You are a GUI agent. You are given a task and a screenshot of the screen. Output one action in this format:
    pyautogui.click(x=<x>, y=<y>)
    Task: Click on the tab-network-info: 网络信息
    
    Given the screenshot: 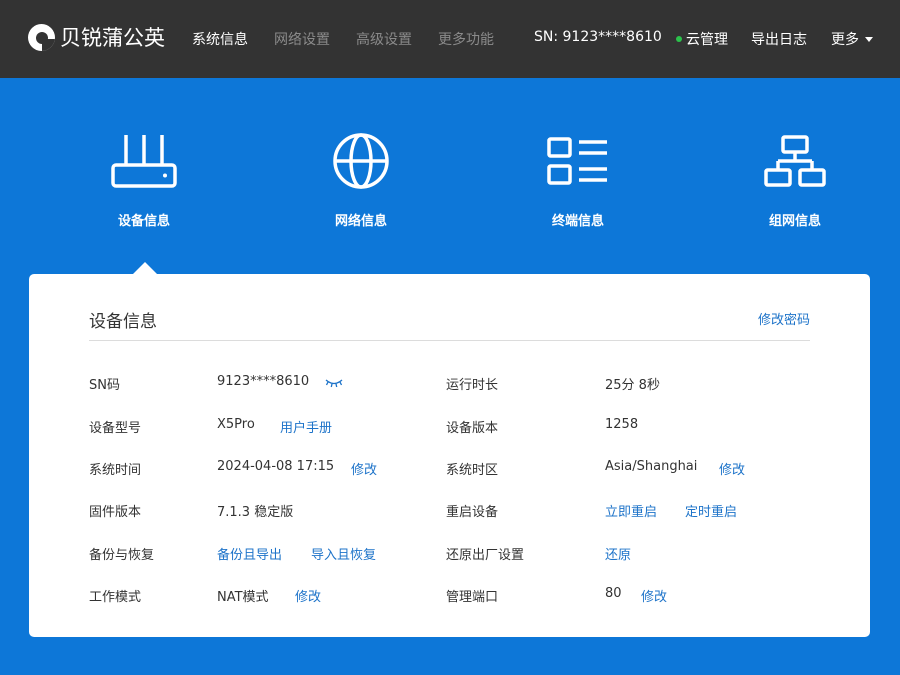 What is the action you would take?
    pyautogui.click(x=361, y=179)
    